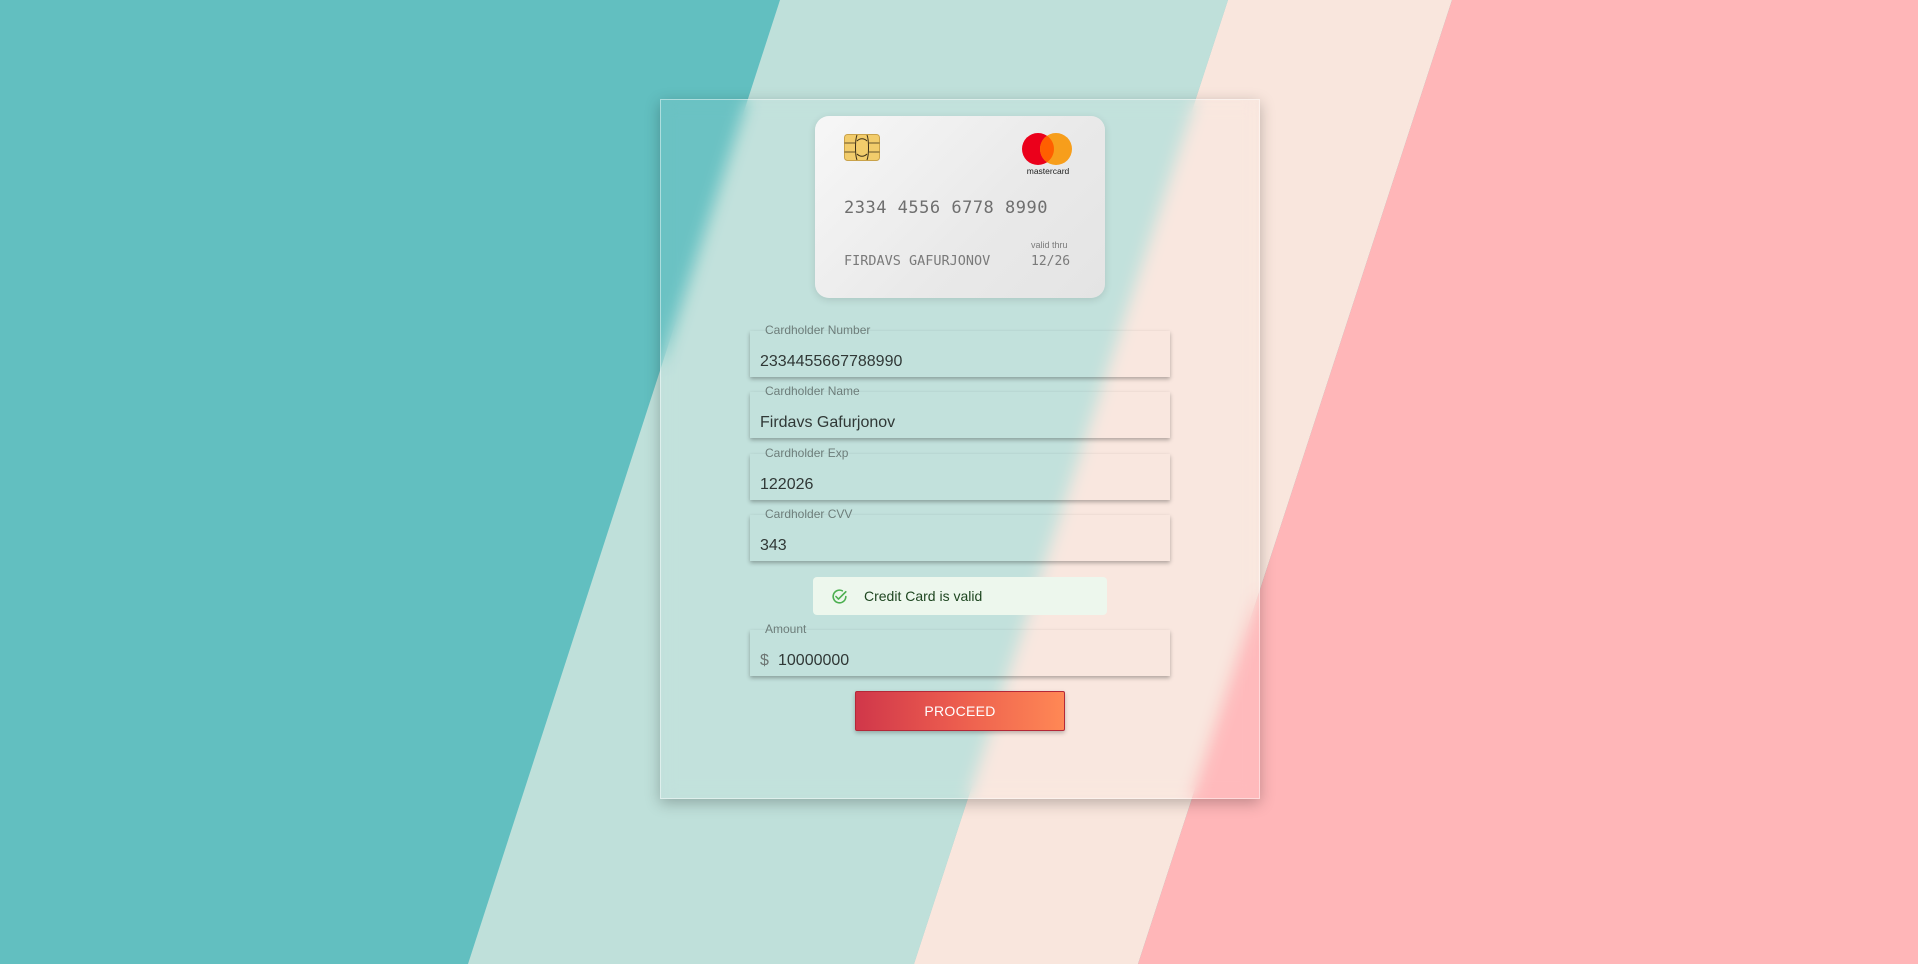 The height and width of the screenshot is (964, 1918). What do you see at coordinates (807, 453) in the screenshot?
I see `cardholder-exp-label: Cardholder Exp` at bounding box center [807, 453].